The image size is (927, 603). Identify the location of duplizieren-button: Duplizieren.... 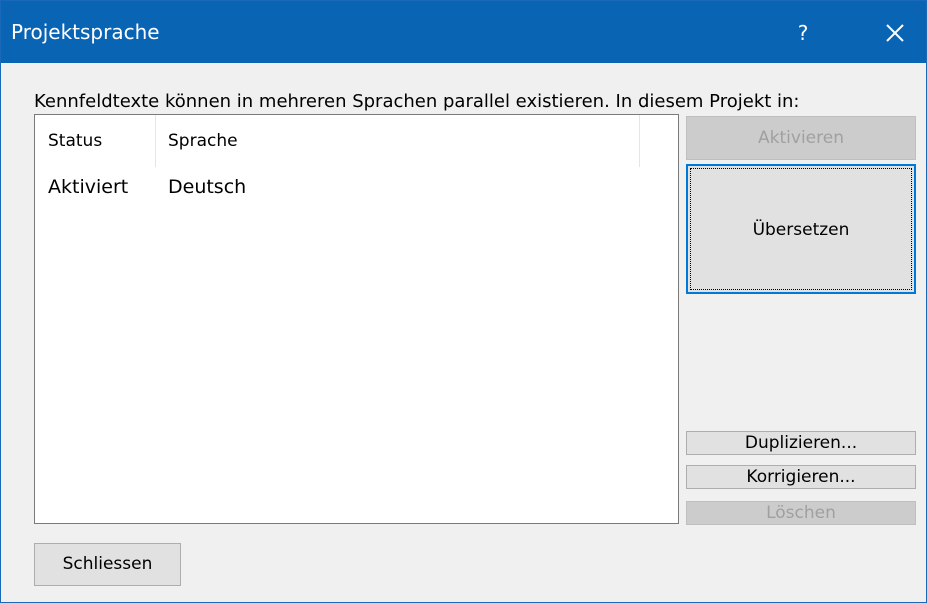
(801, 443).